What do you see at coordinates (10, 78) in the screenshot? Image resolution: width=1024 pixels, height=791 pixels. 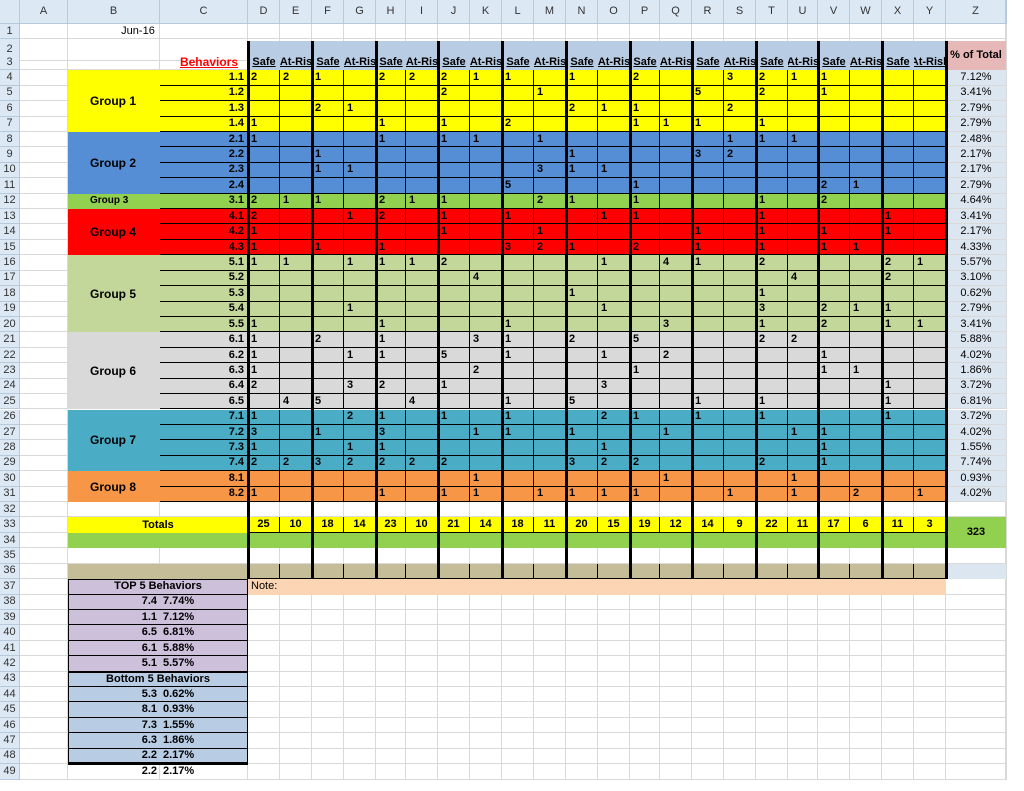 I see `row-header-4: 4` at bounding box center [10, 78].